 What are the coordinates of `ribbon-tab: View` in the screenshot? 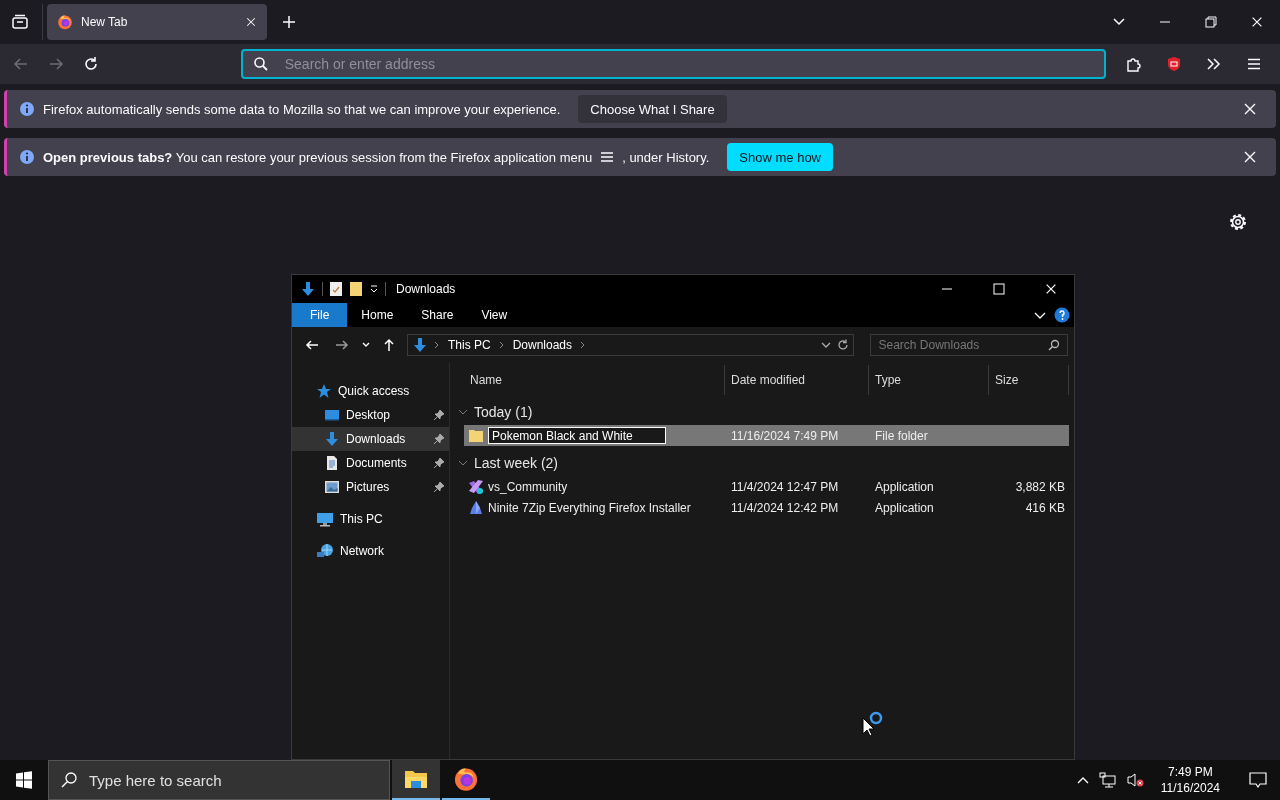 It's located at (494, 315).